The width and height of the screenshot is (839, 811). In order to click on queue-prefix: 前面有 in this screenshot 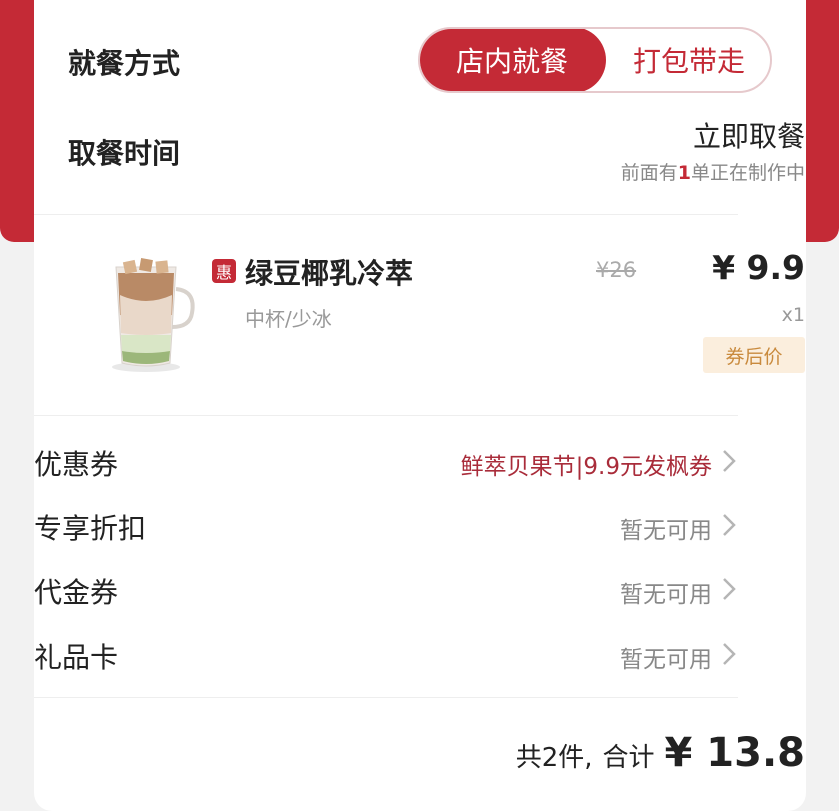, I will do `click(649, 173)`.